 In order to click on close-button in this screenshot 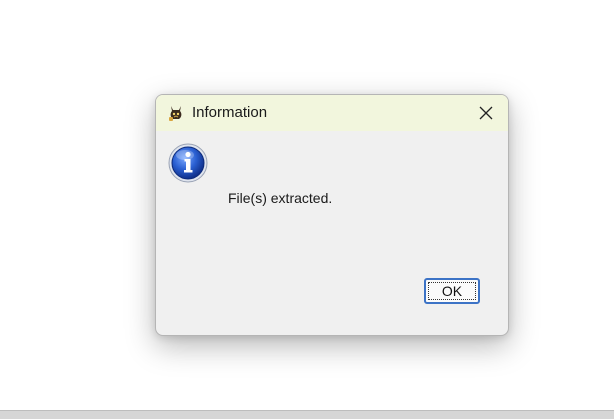, I will do `click(486, 113)`.